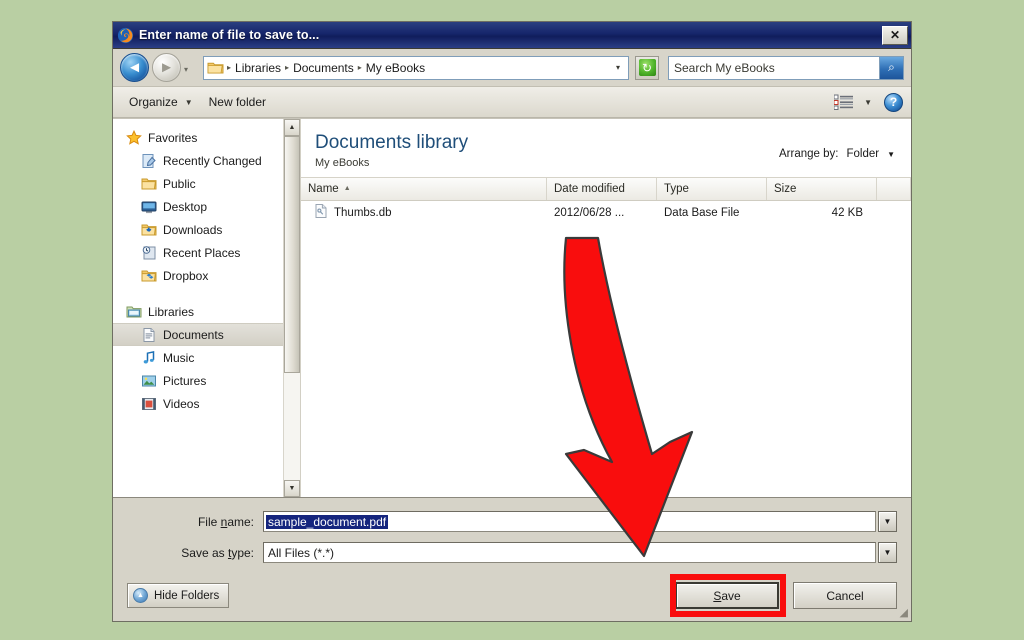 The image size is (1024, 640). Describe the element at coordinates (242, 552) in the screenshot. I see `filetype-label-post: ype:` at that location.